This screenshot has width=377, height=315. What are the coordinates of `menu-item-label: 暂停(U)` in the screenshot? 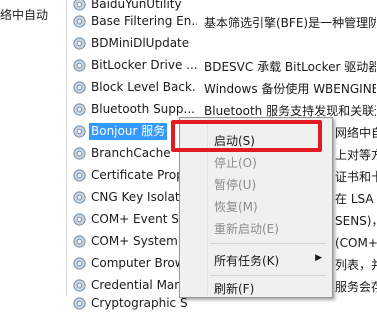 It's located at (235, 185).